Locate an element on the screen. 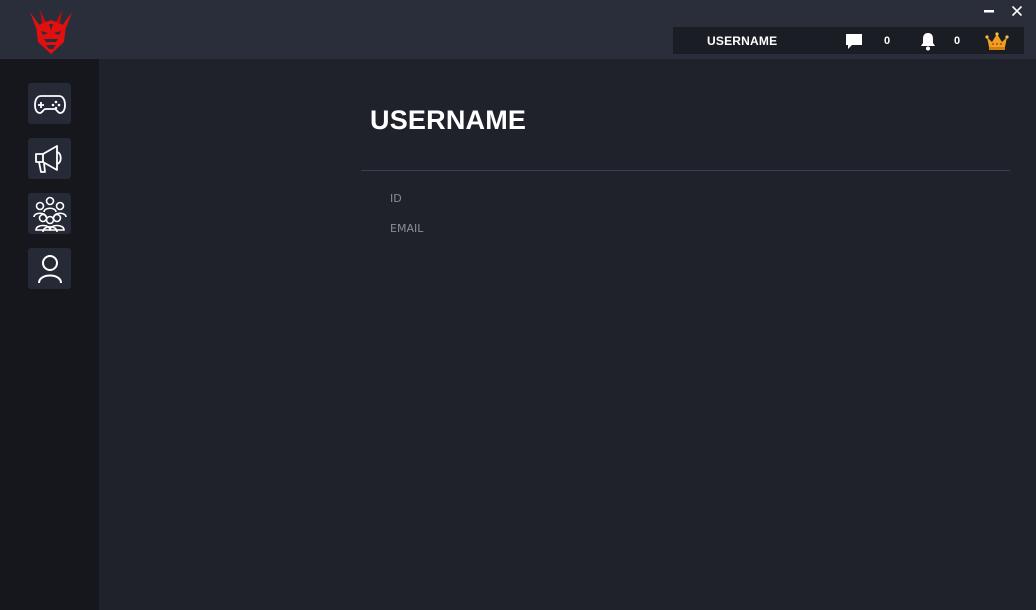  email-label: EMAIL is located at coordinates (407, 228).